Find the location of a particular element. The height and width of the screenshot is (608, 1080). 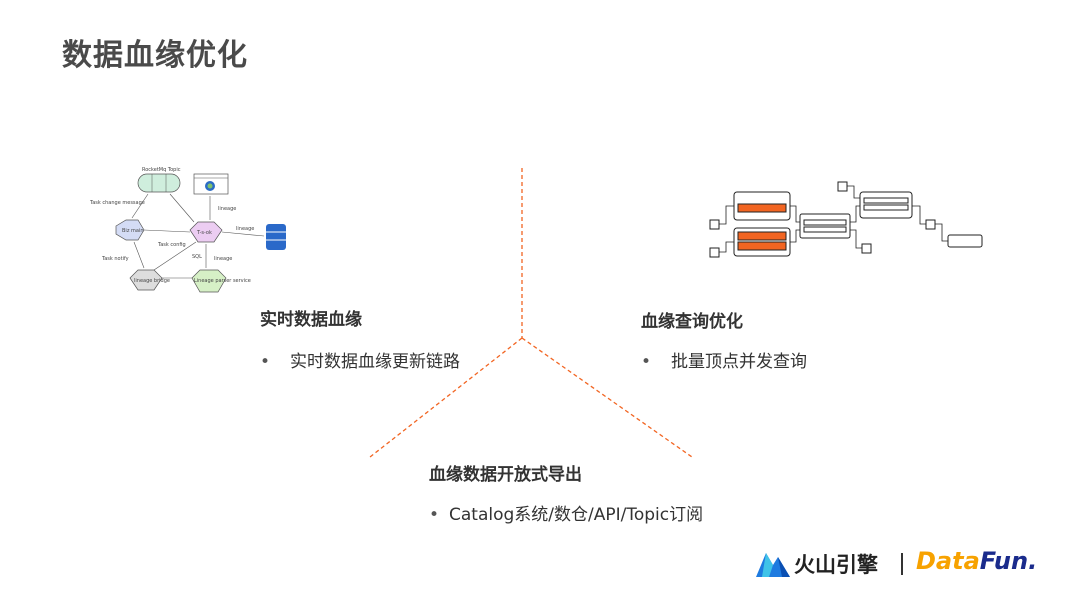

lineage-parser-node: Lineage parser service is located at coordinates (221, 281).